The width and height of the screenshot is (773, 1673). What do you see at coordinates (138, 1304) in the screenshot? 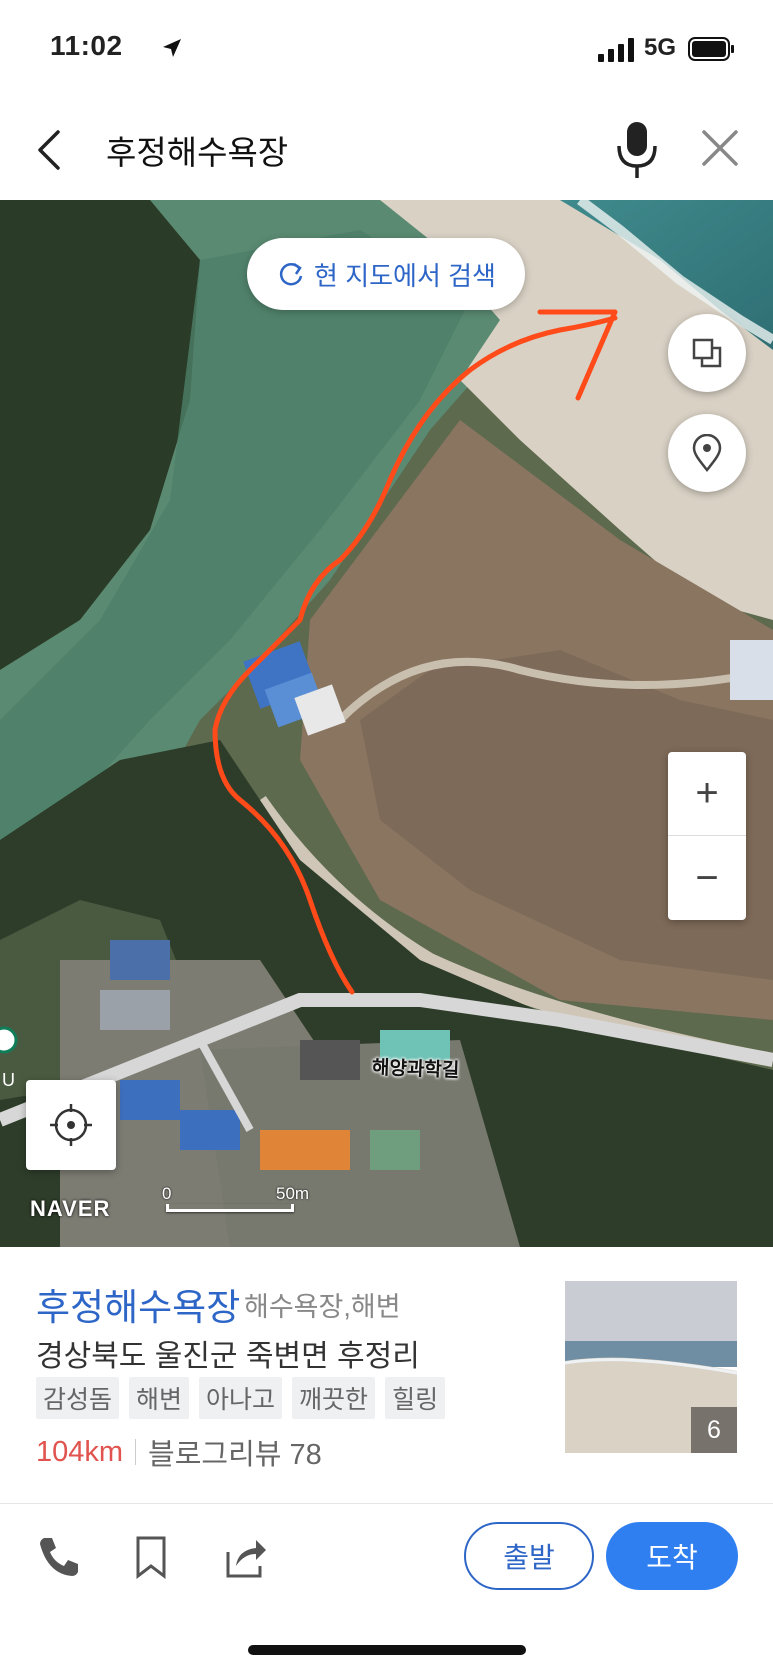
I see `place-name: 후정해수욕장` at bounding box center [138, 1304].